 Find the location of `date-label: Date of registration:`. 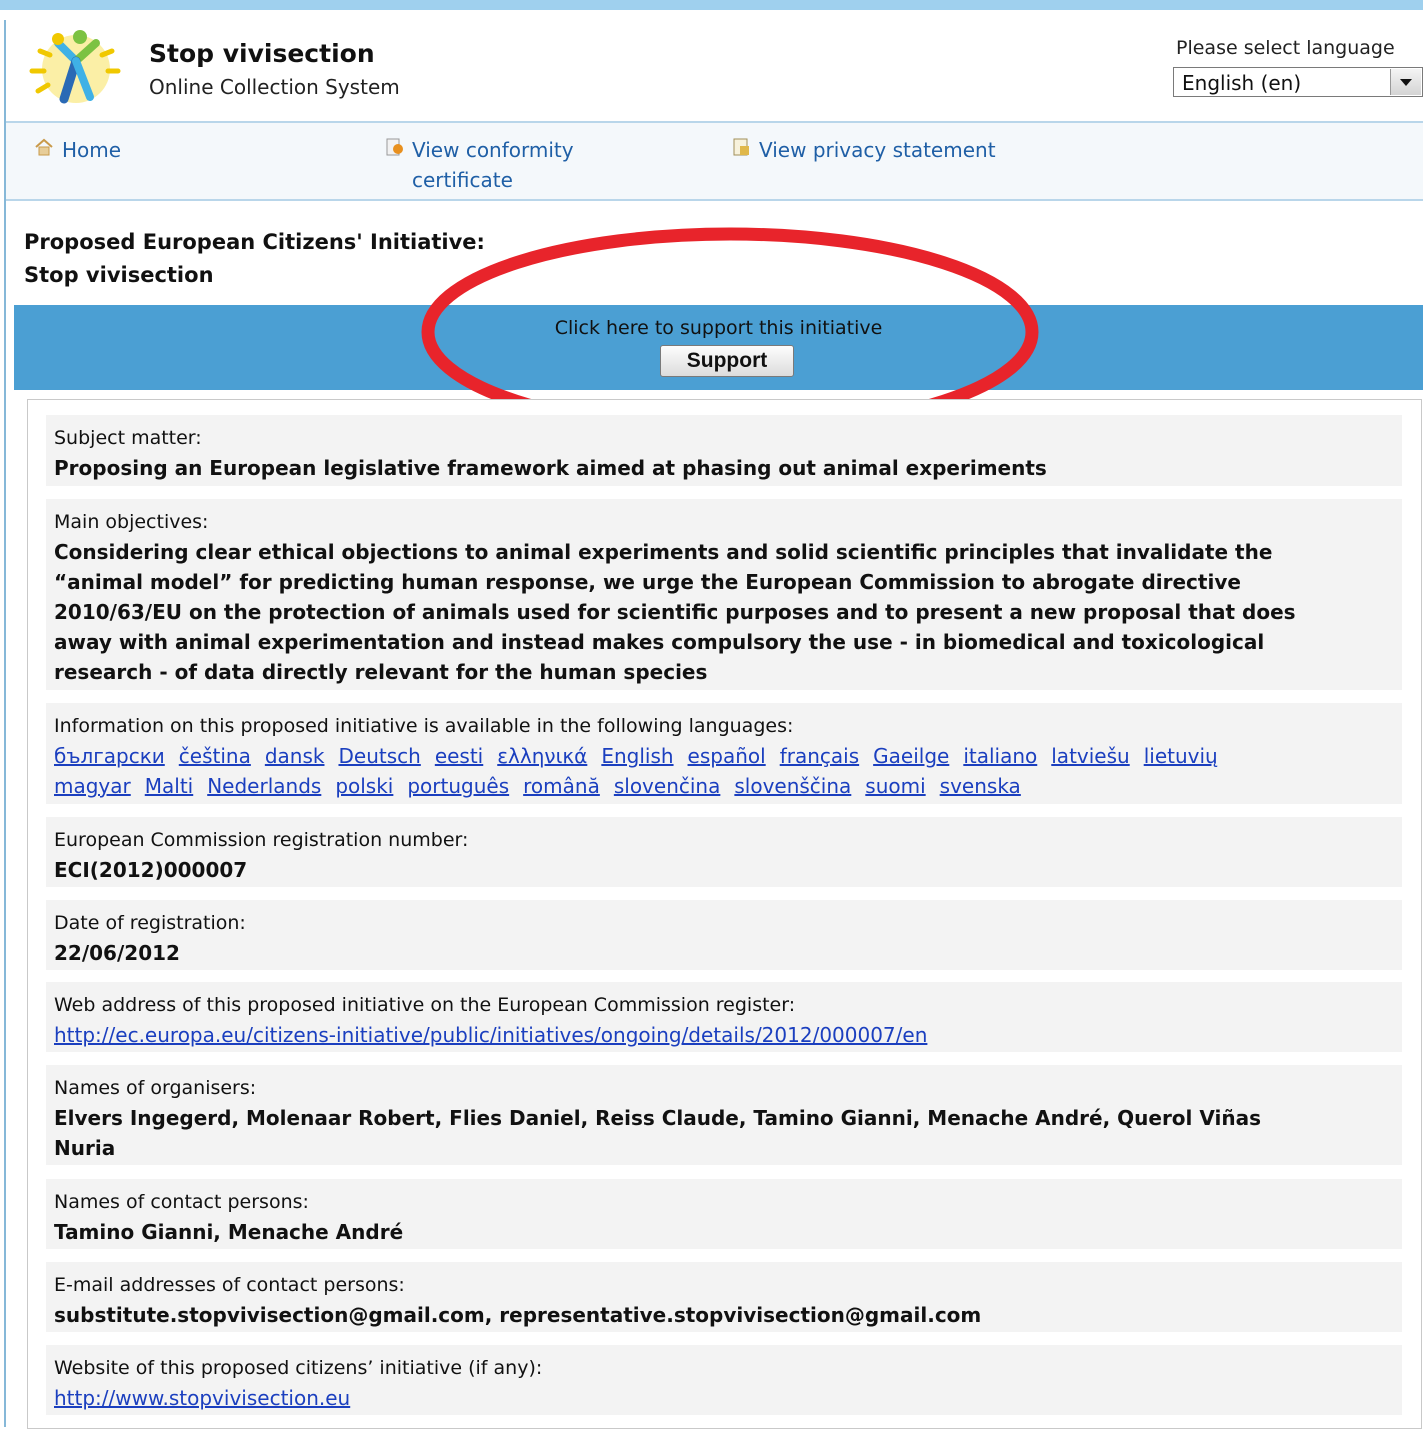

date-label: Date of registration: is located at coordinates (150, 923).